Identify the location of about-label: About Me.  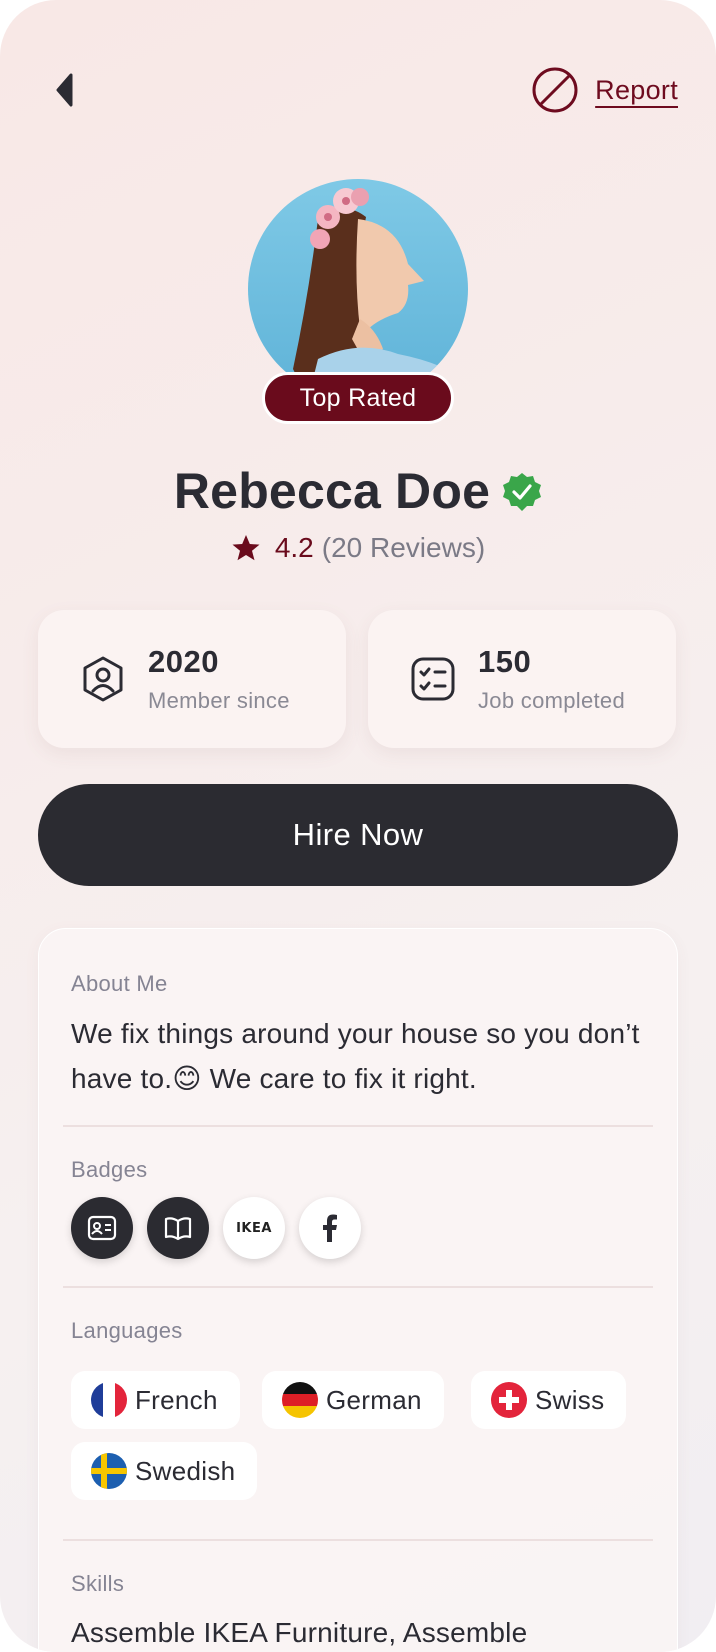
(119, 983).